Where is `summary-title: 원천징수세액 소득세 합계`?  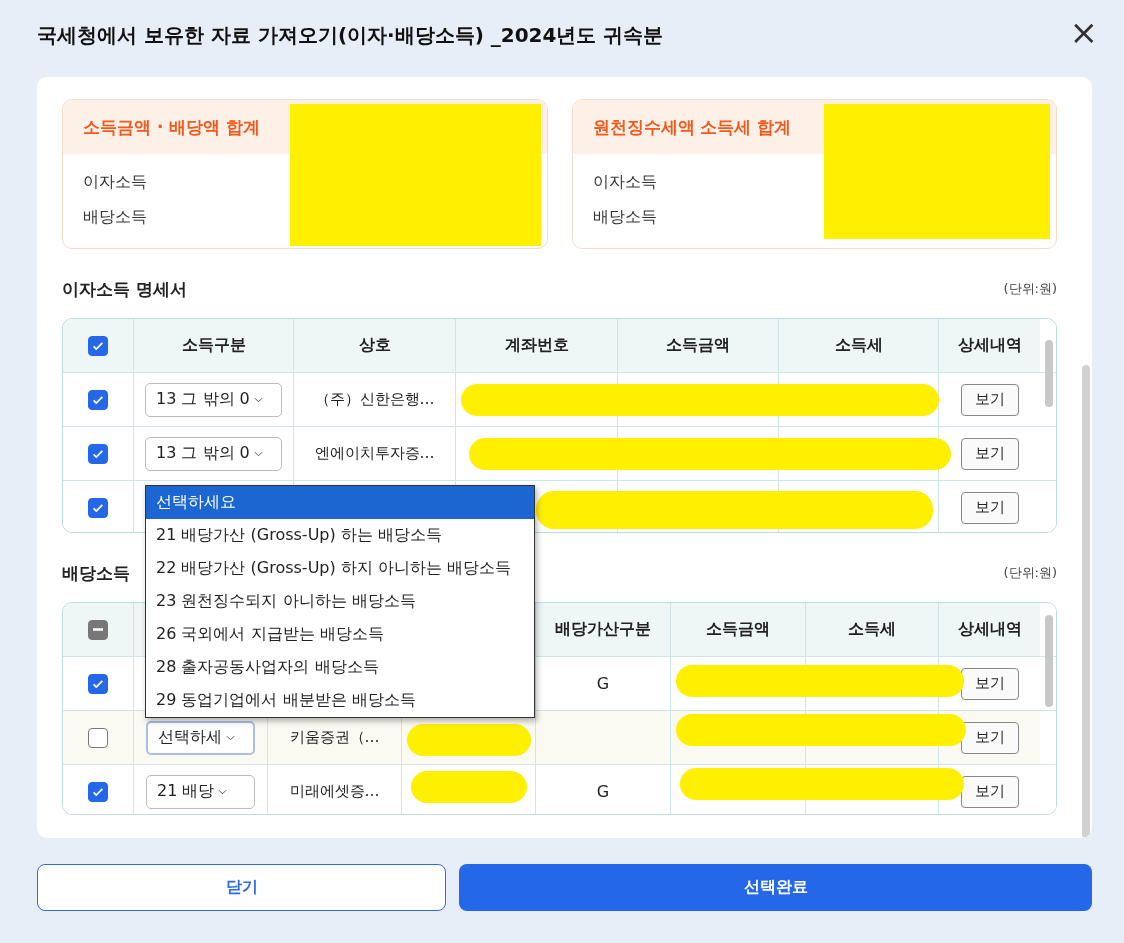 summary-title: 원천징수세액 소득세 합계 is located at coordinates (692, 127).